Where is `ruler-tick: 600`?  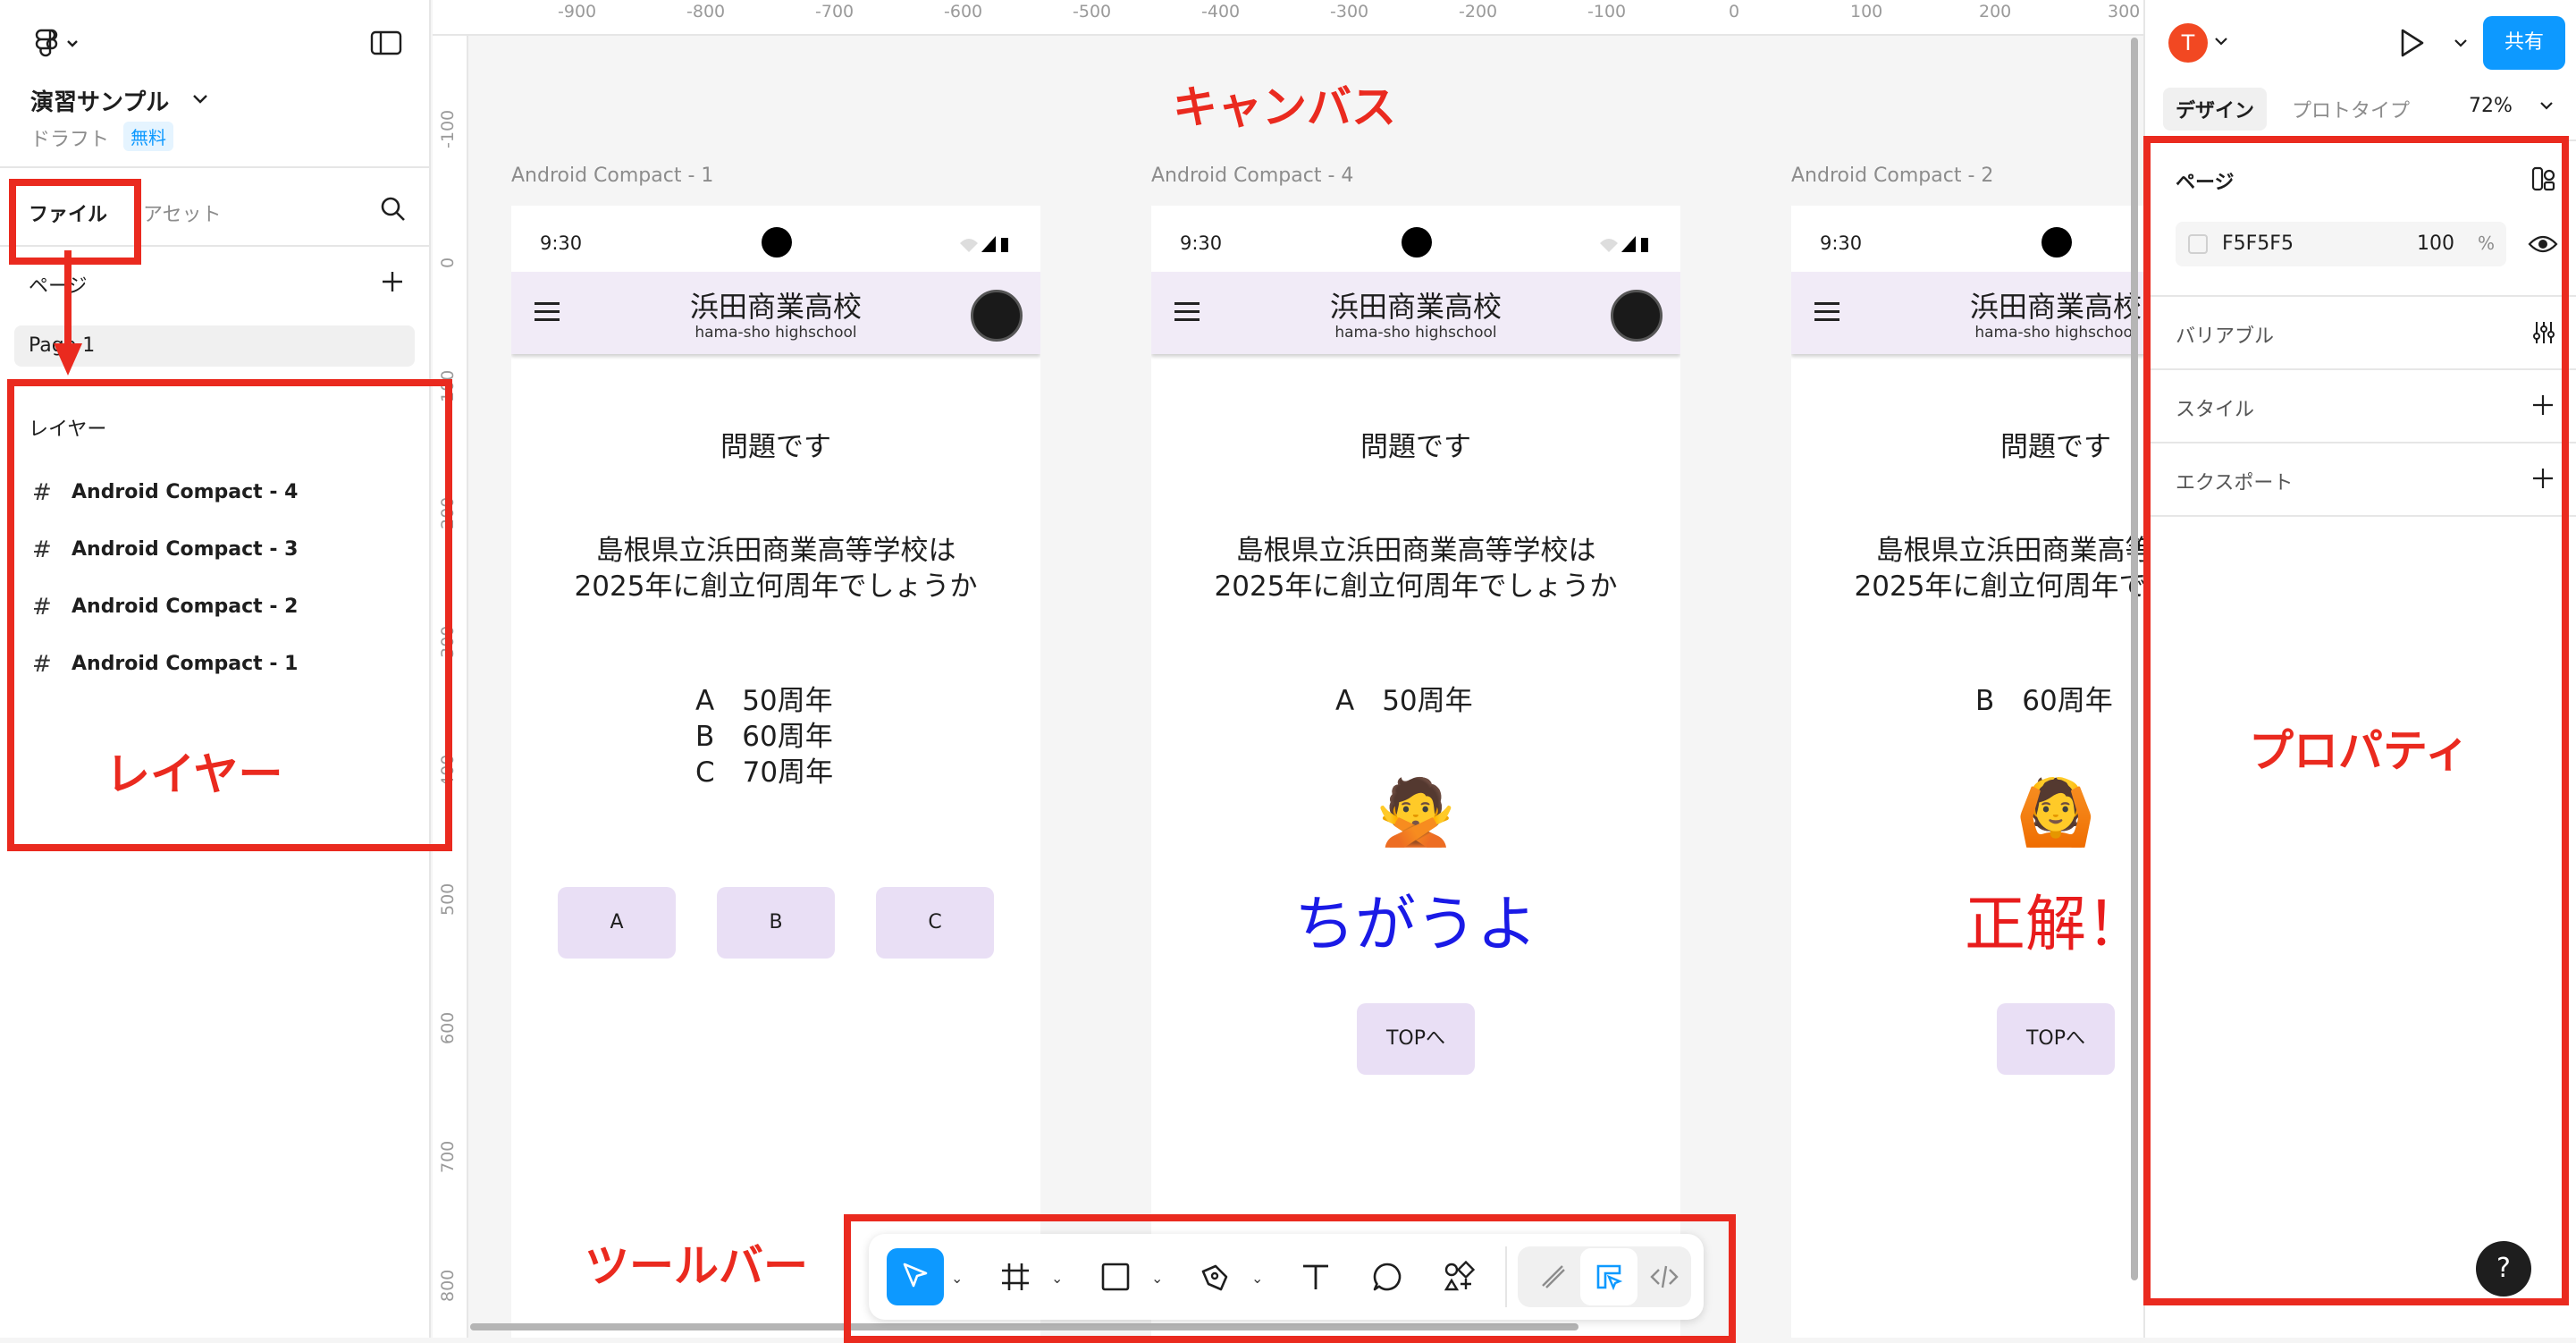
ruler-tick: 600 is located at coordinates (448, 1027).